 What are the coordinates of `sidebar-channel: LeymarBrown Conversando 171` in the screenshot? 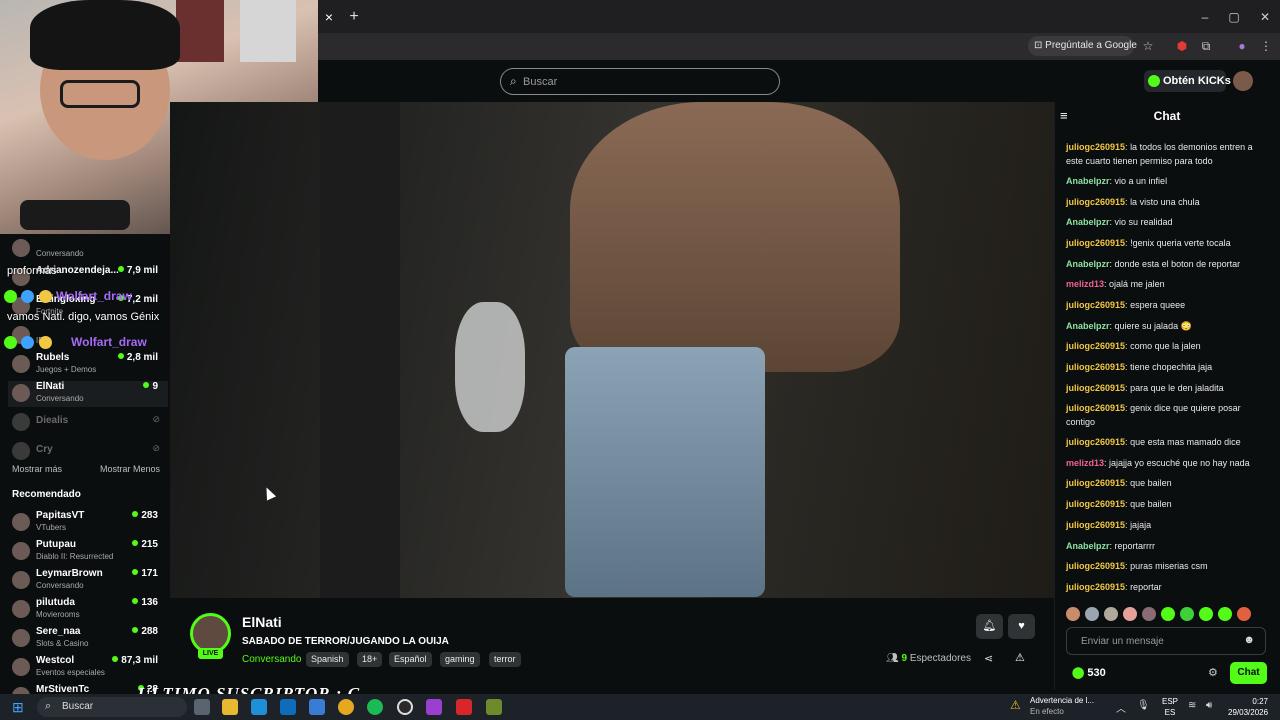 It's located at (88, 581).